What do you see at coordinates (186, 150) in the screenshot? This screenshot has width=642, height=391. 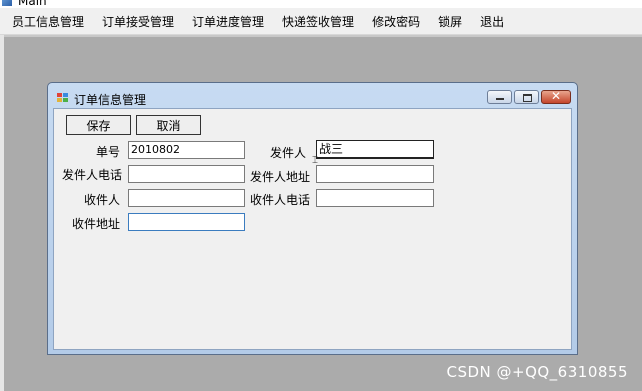 I see `order-no-field: 2010802` at bounding box center [186, 150].